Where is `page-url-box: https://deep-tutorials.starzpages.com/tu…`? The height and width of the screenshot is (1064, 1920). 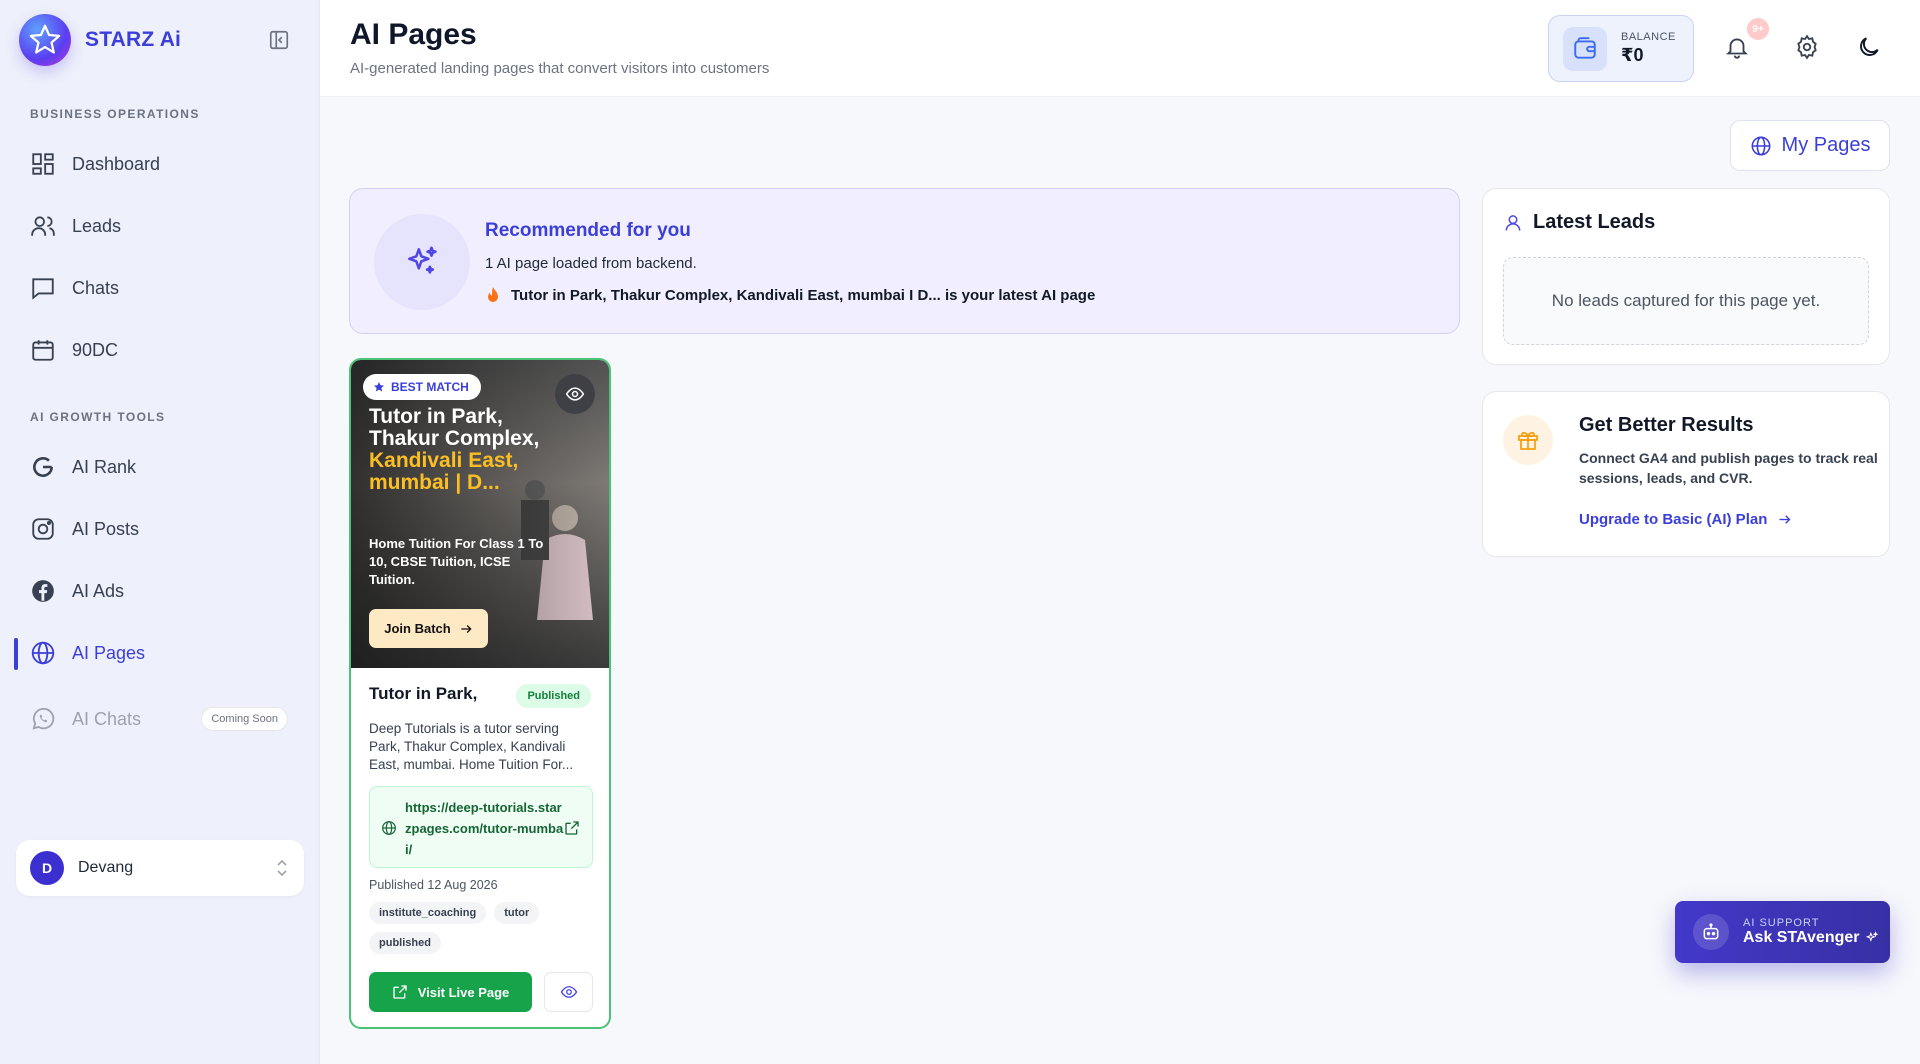
page-url-box: https://deep-tutorials.starzpages.com/tu… is located at coordinates (481, 827).